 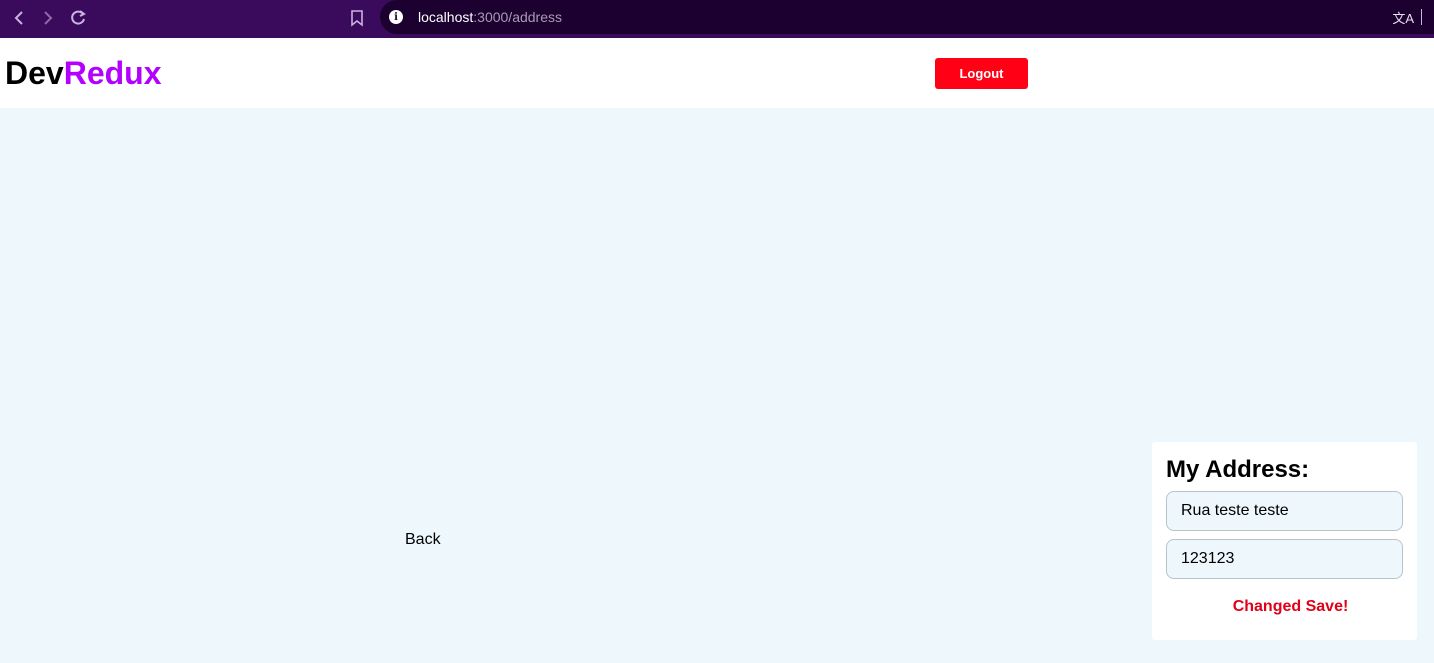 I want to click on browser-toolbar: i localhost:3000/address 文A, so click(x=717, y=19).